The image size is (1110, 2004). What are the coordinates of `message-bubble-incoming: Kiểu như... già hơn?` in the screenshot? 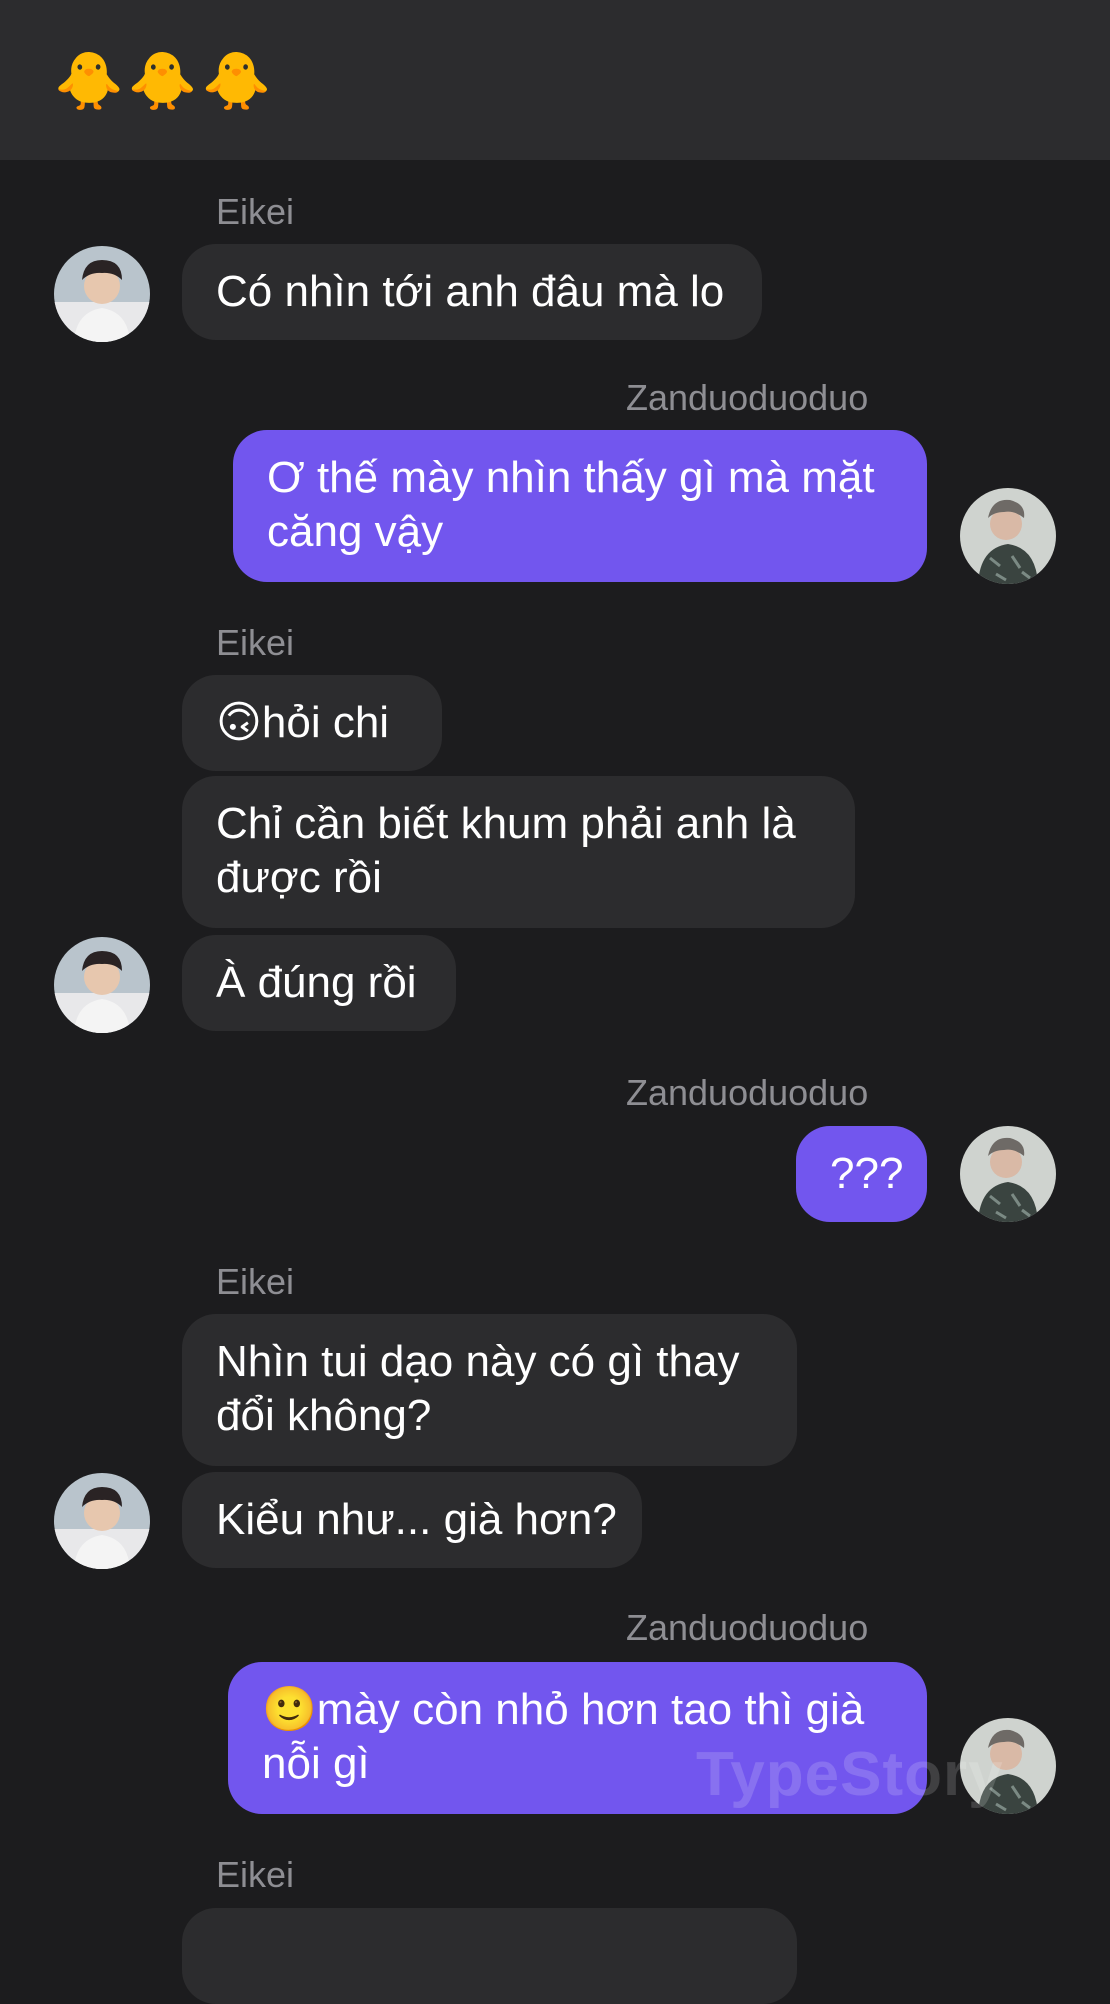 It's located at (412, 1520).